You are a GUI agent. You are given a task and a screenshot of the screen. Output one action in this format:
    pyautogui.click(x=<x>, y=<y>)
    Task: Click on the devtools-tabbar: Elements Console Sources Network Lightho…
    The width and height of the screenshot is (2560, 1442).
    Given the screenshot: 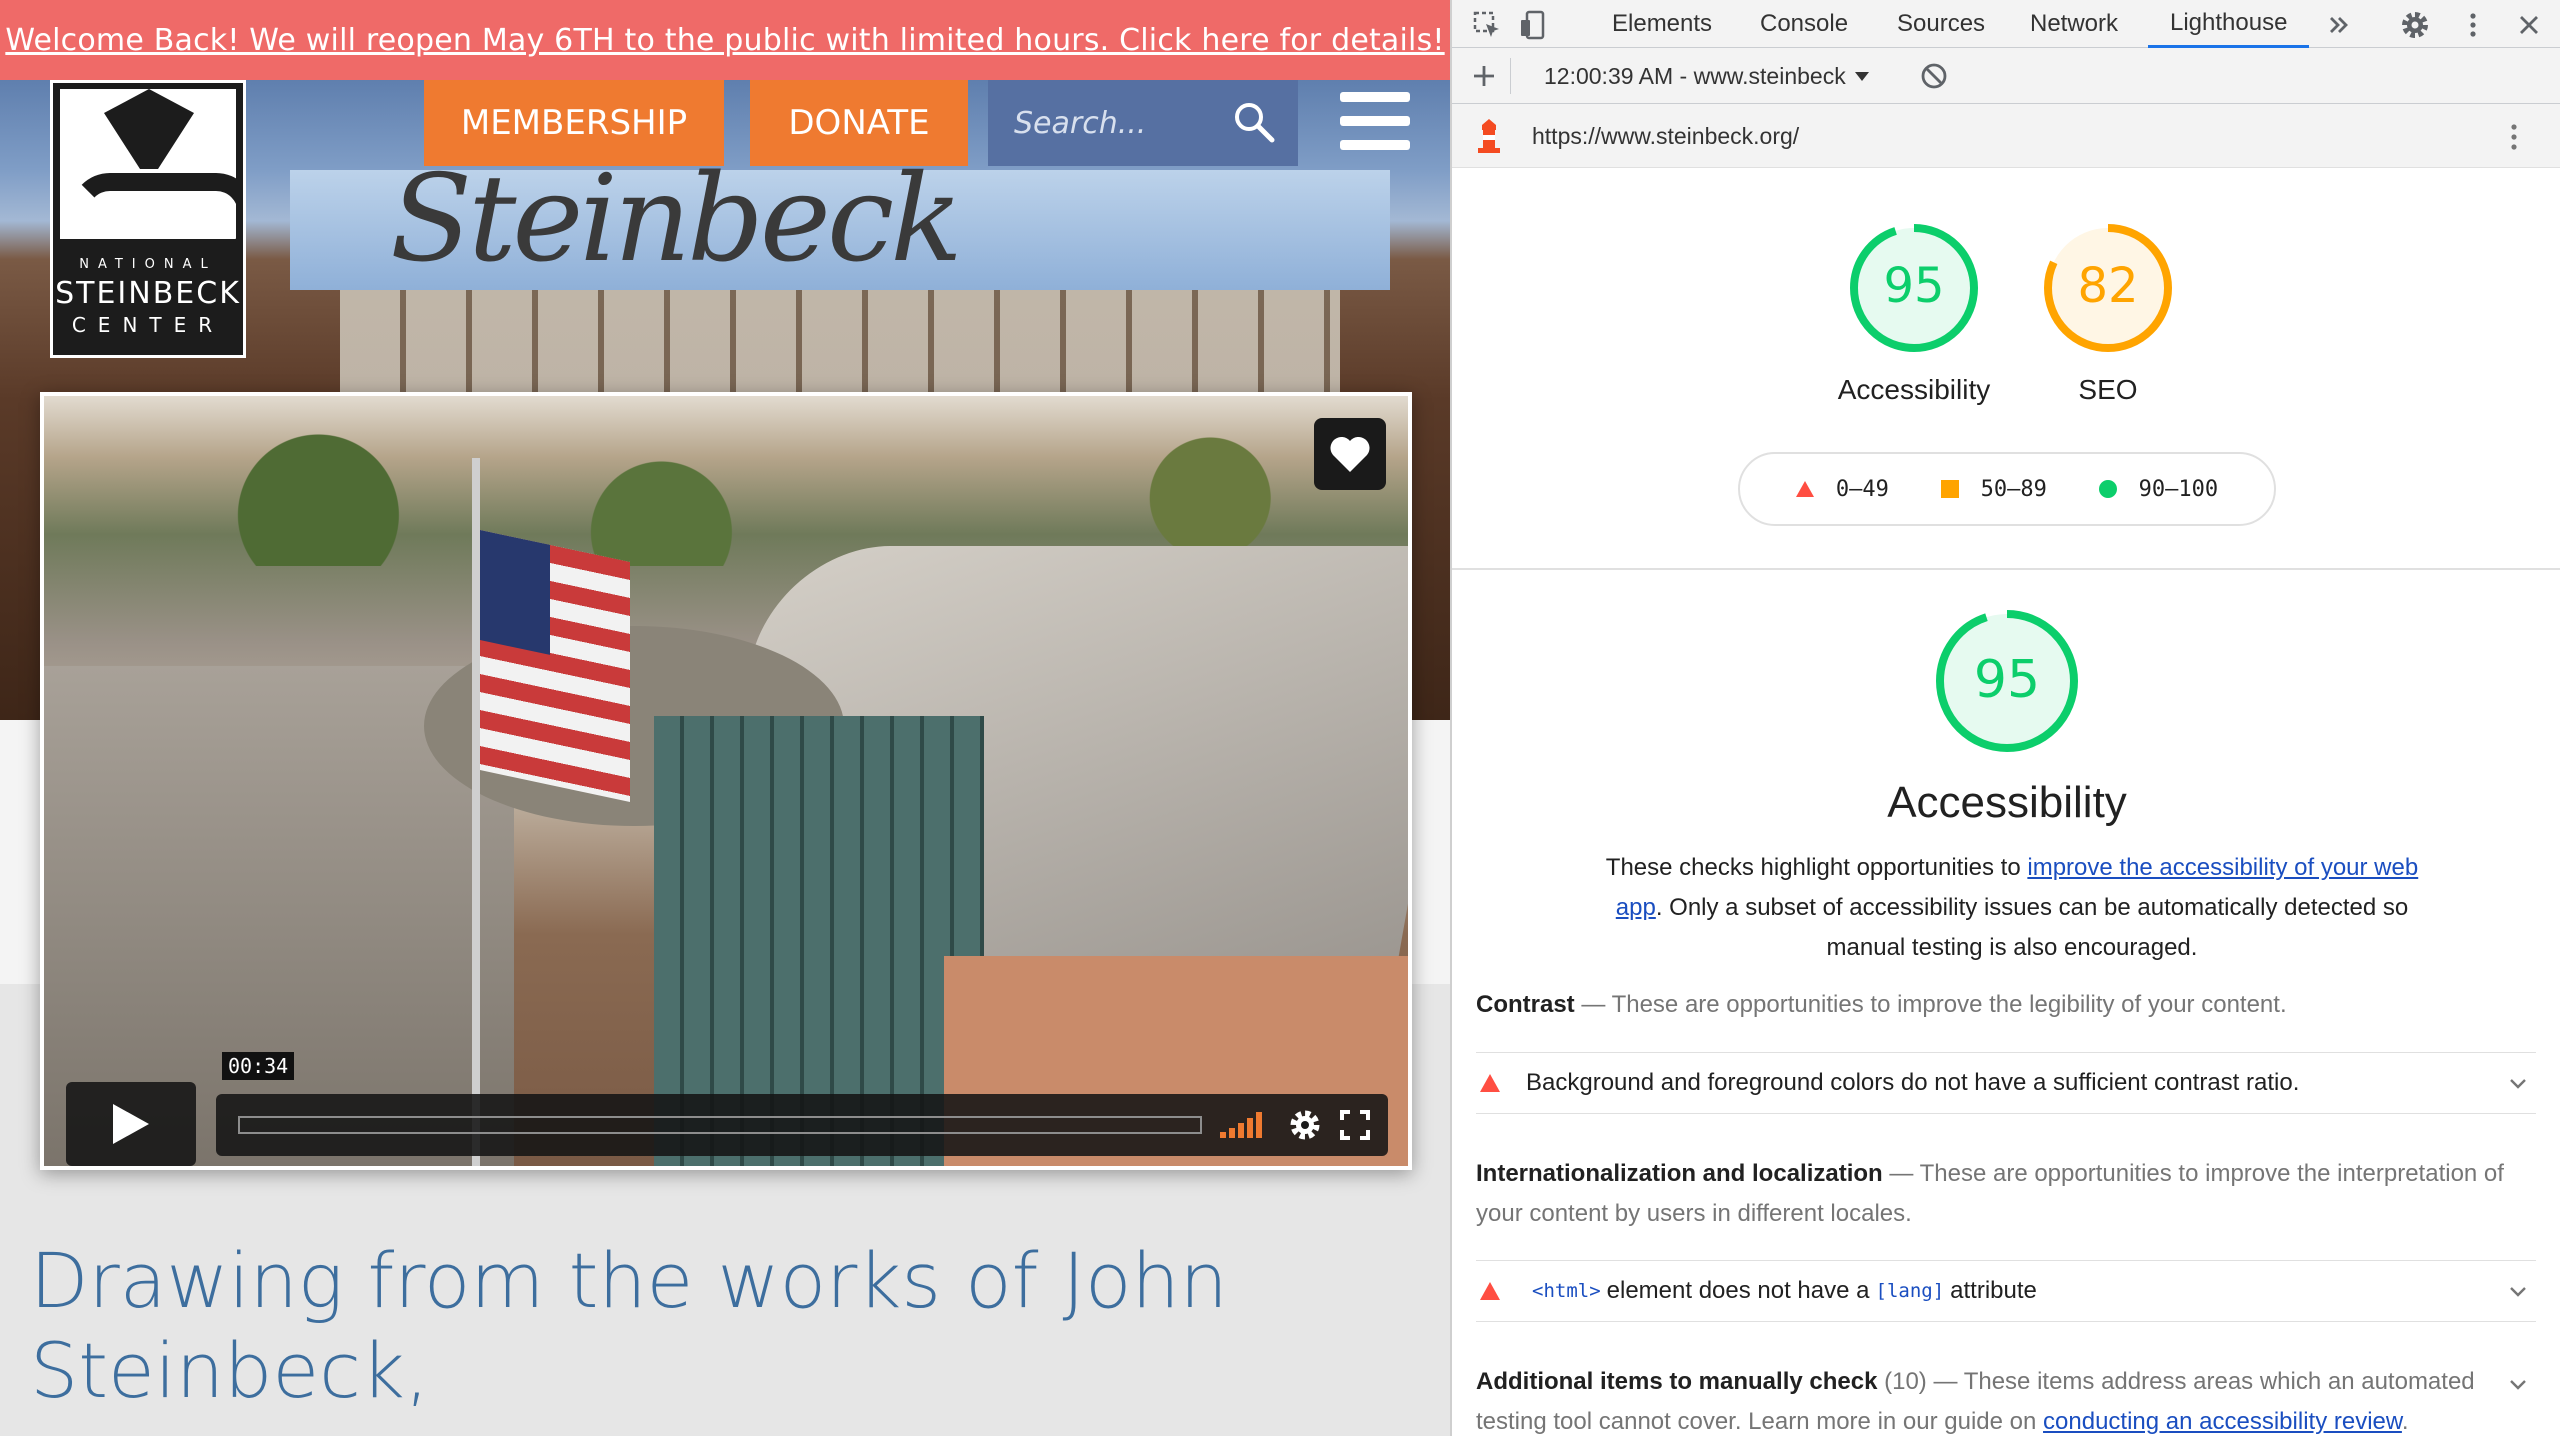 What is the action you would take?
    pyautogui.click(x=2006, y=24)
    